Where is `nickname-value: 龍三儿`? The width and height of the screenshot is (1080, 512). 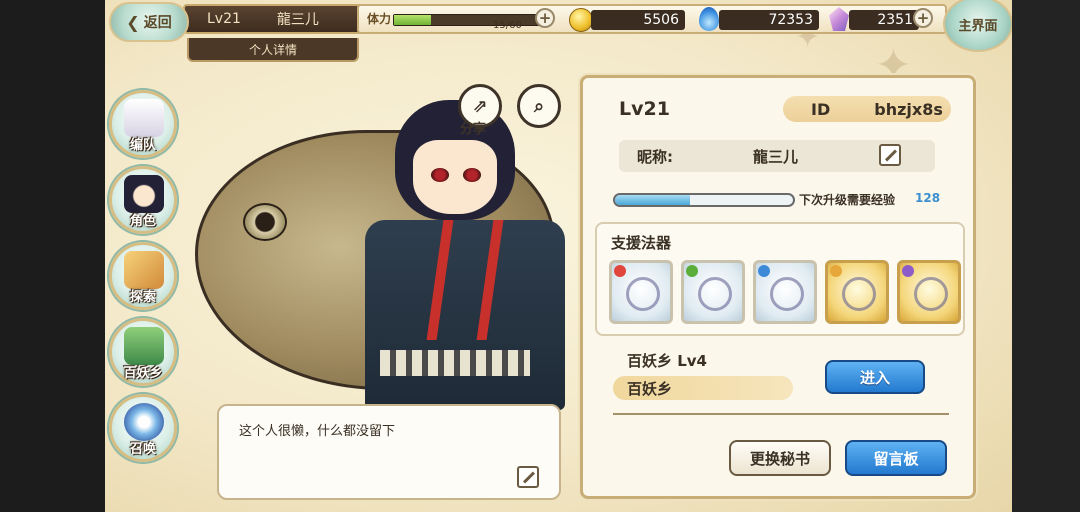
nickname-value: 龍三儿 is located at coordinates (776, 156).